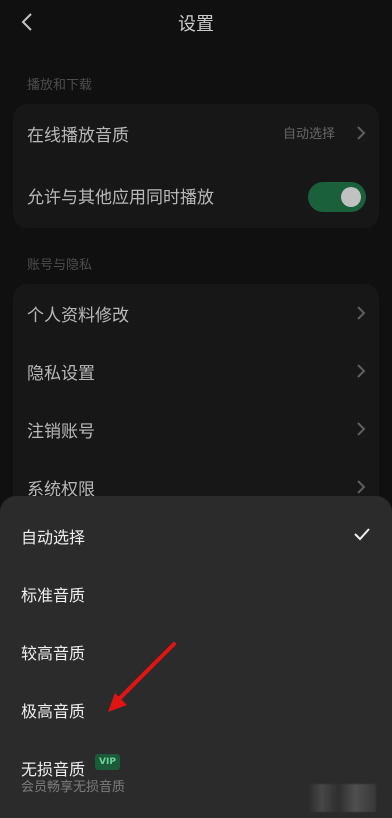 This screenshot has height=818, width=392. What do you see at coordinates (53, 595) in the screenshot?
I see `option-label: 标准音质` at bounding box center [53, 595].